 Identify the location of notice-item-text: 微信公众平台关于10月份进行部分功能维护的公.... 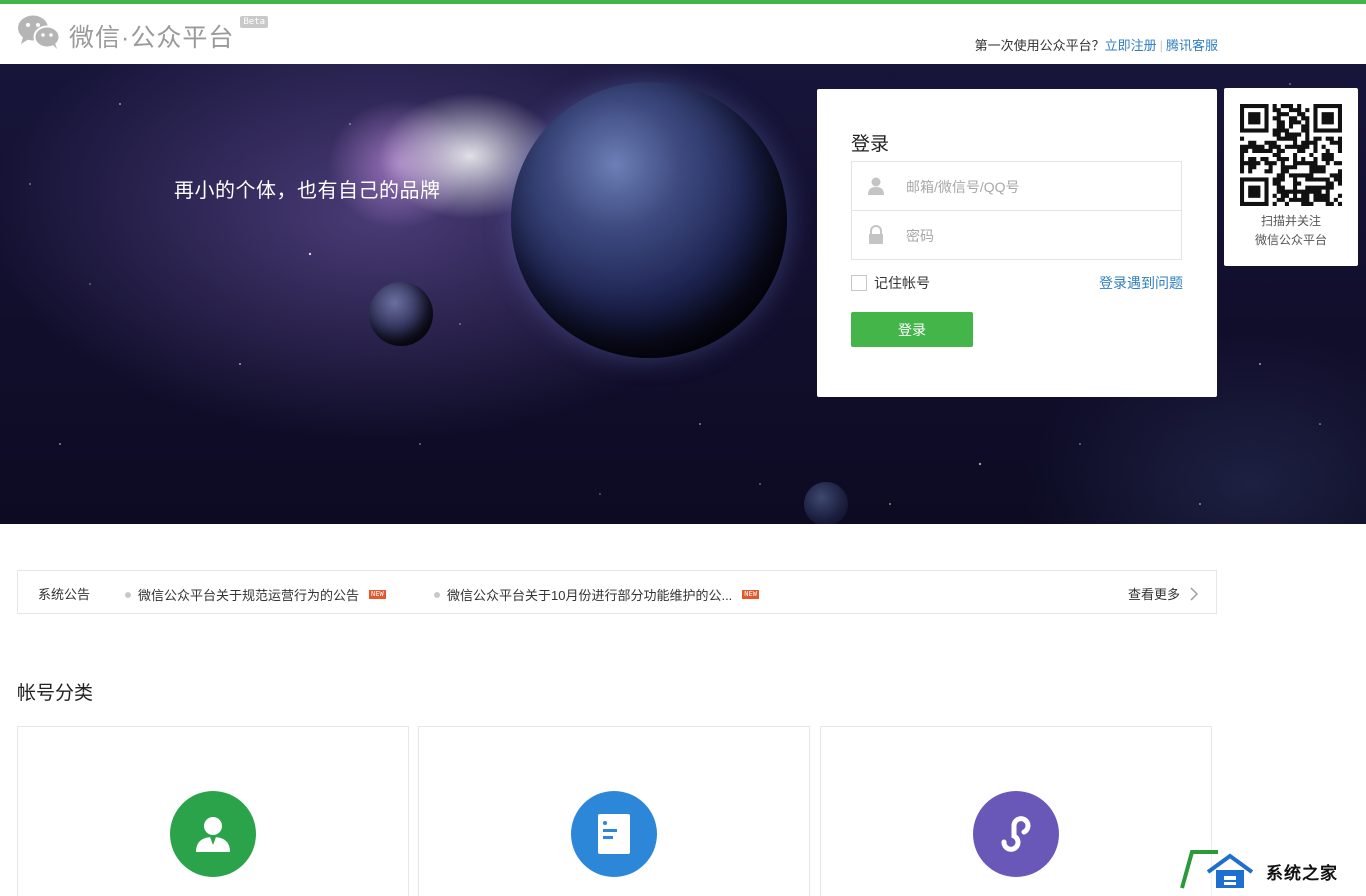
(590, 595).